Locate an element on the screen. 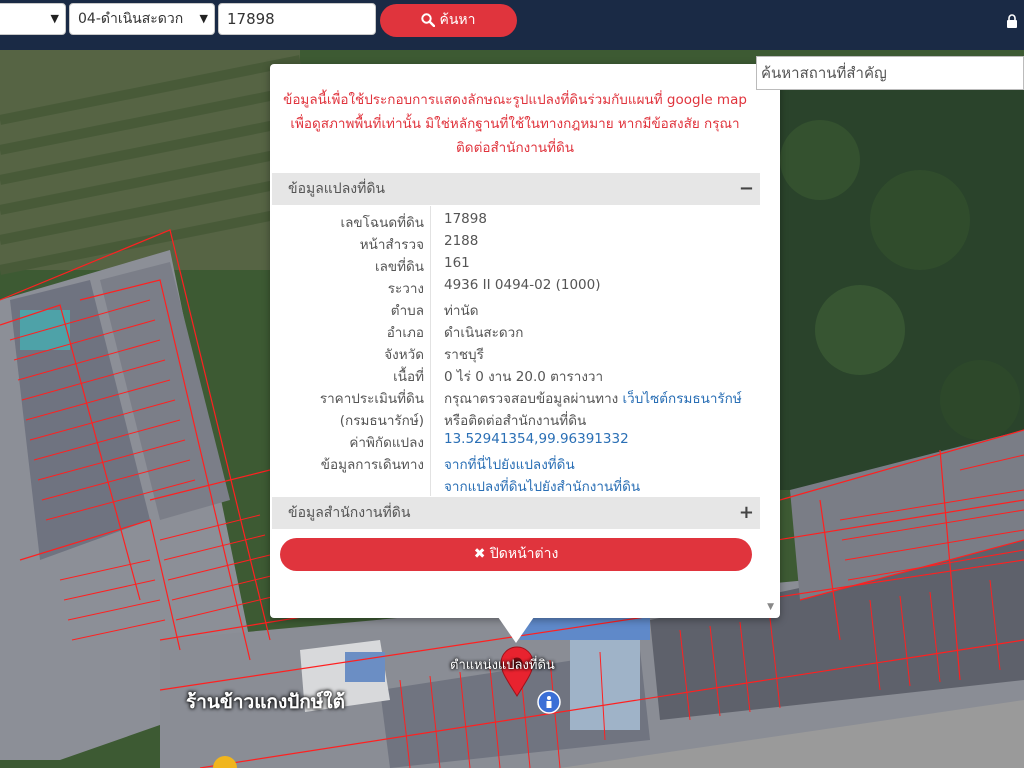  close-button-label: ปิดหน้าต่าง is located at coordinates (524, 554).